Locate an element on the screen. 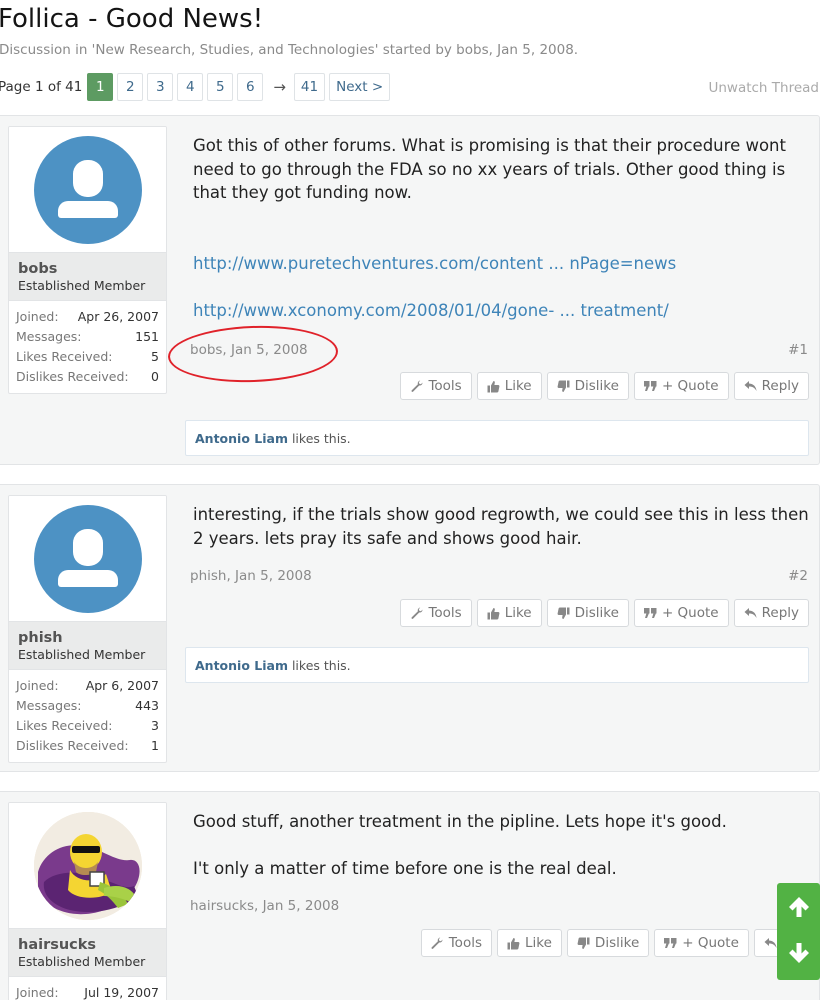 Image resolution: width=838 pixels, height=1000 pixels. page-skip-arrow: → is located at coordinates (279, 87).